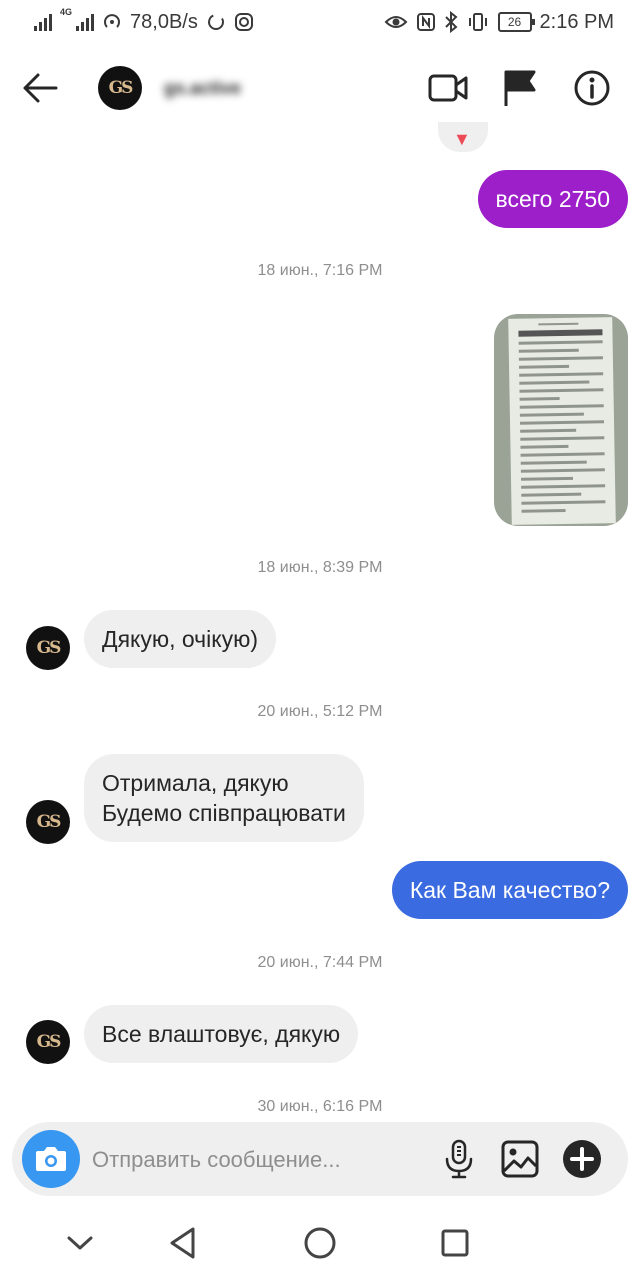 This screenshot has width=640, height=1280. Describe the element at coordinates (320, 22) in the screenshot. I see `status-bar: 4G 78,0B/s 26 2:16 PM` at that location.